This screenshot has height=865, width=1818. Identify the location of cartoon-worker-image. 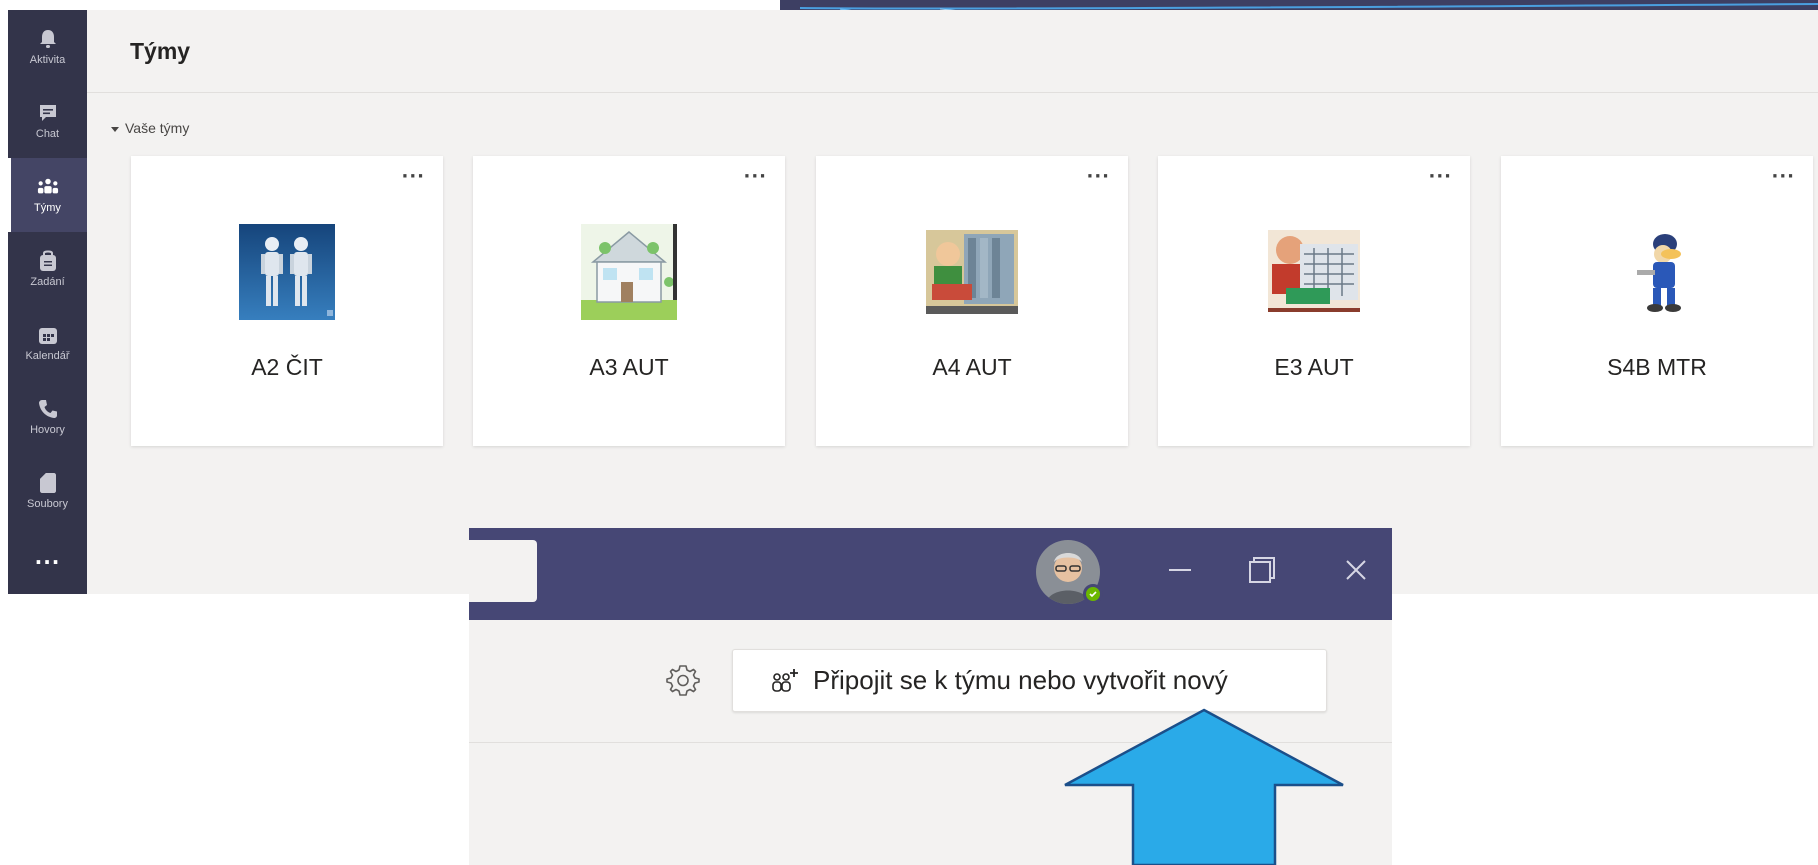
(1657, 272).